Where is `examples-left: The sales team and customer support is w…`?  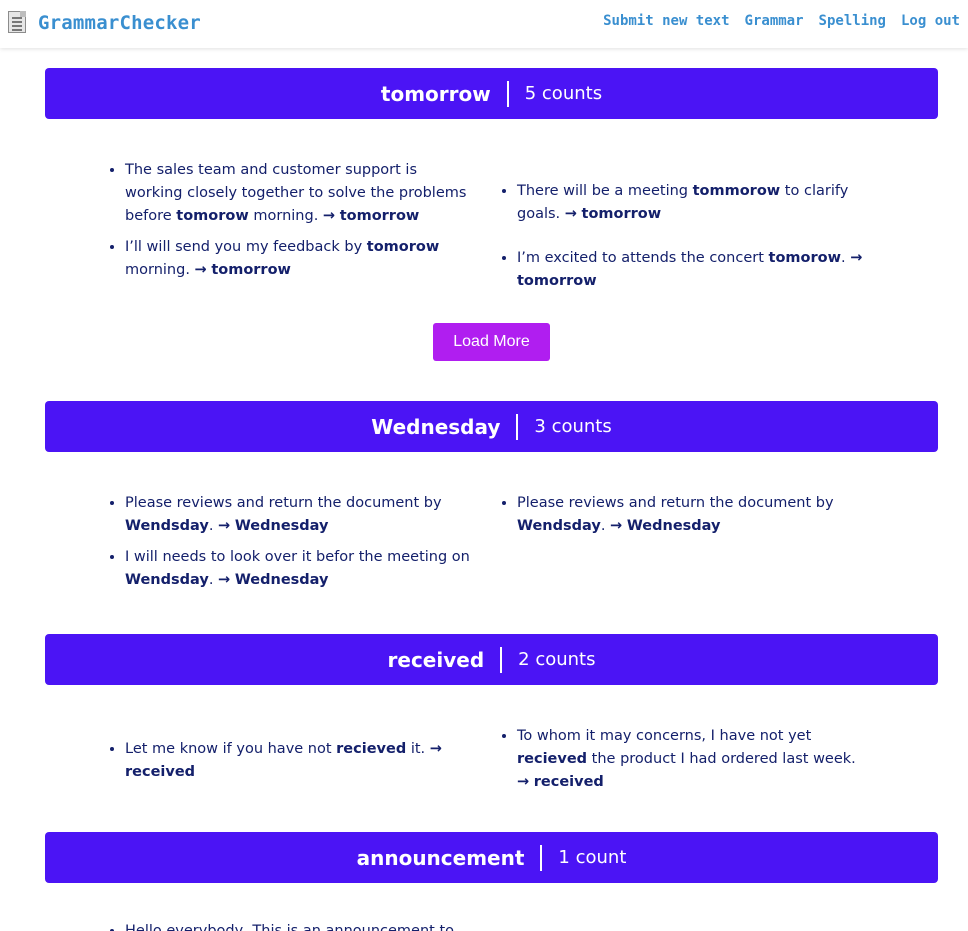 examples-left: The sales team and customer support is w… is located at coordinates (300, 224).